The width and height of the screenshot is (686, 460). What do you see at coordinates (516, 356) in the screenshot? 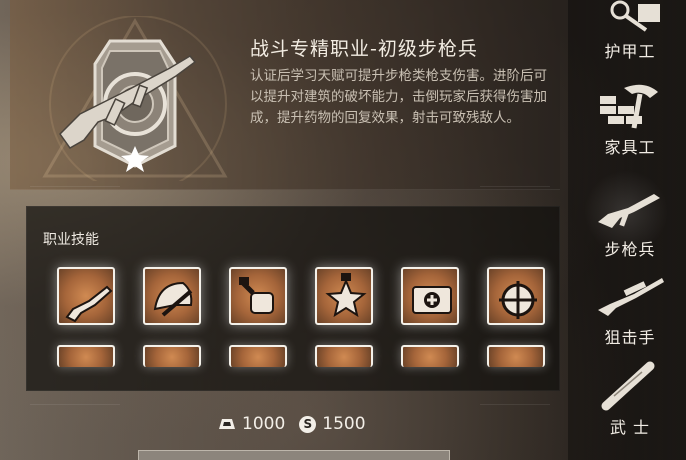
I see `target-skill-icon` at bounding box center [516, 356].